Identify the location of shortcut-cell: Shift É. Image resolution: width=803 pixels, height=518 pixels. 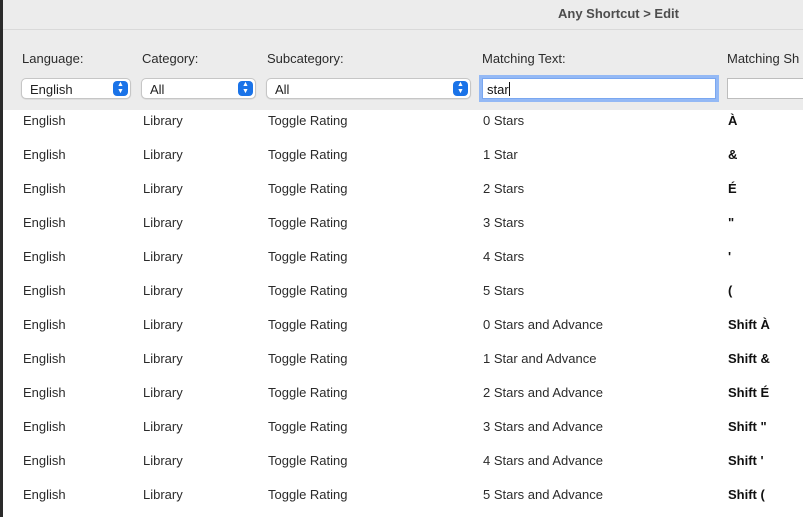
(749, 392).